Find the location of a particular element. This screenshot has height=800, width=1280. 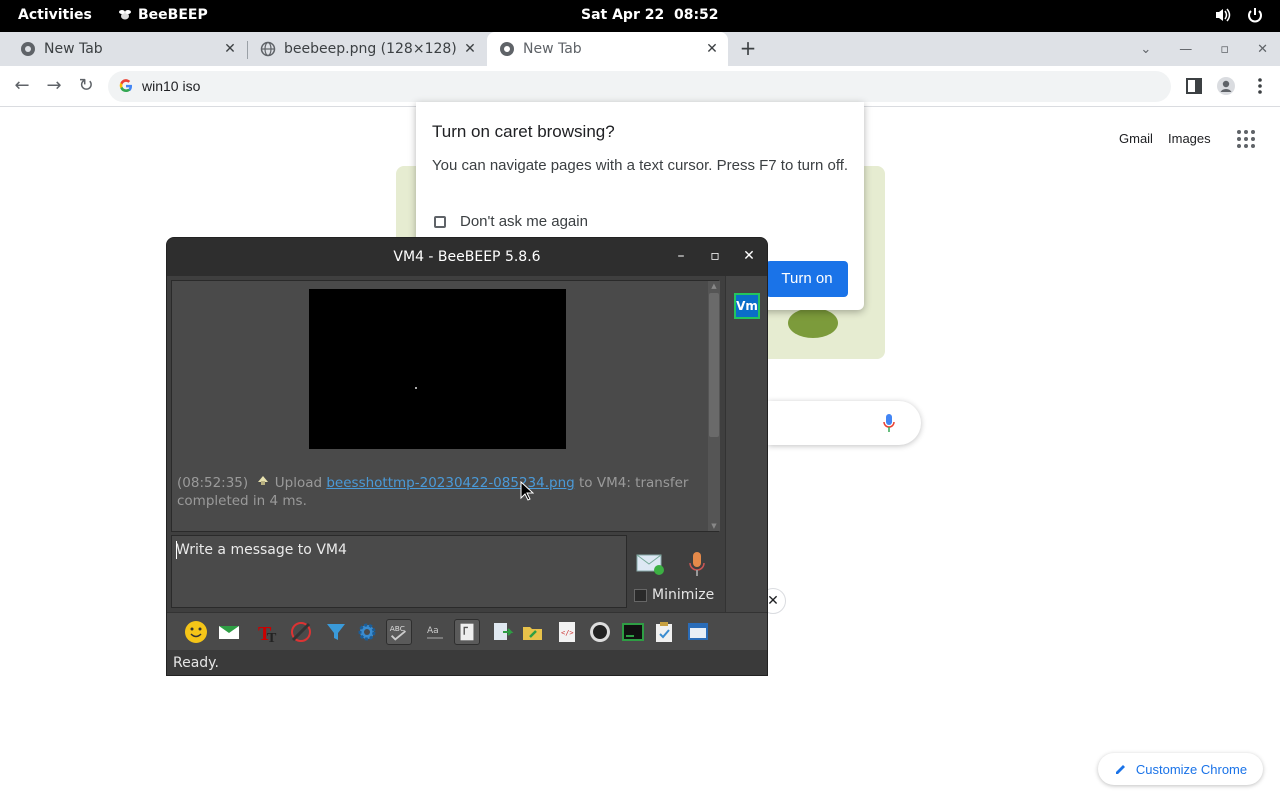

svg-text: Aa is located at coordinates (433, 631).